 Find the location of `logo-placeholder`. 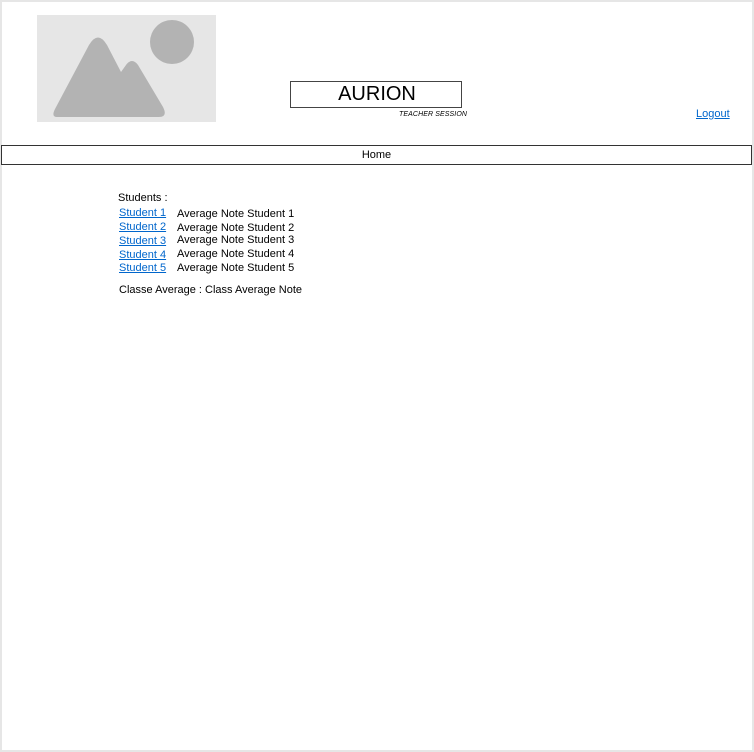

logo-placeholder is located at coordinates (126, 68).